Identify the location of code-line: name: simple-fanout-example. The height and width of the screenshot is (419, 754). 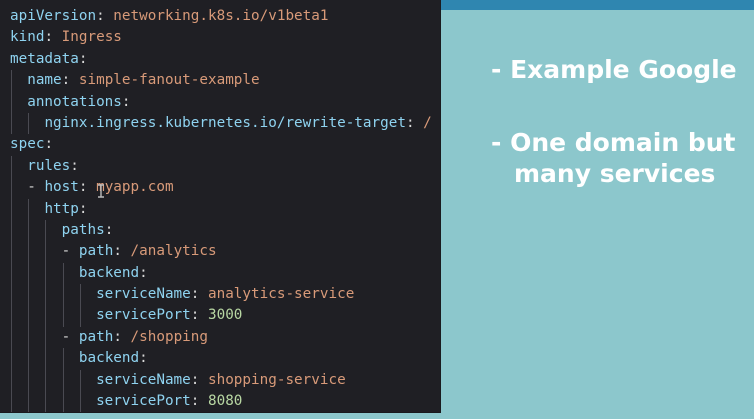
(221, 81).